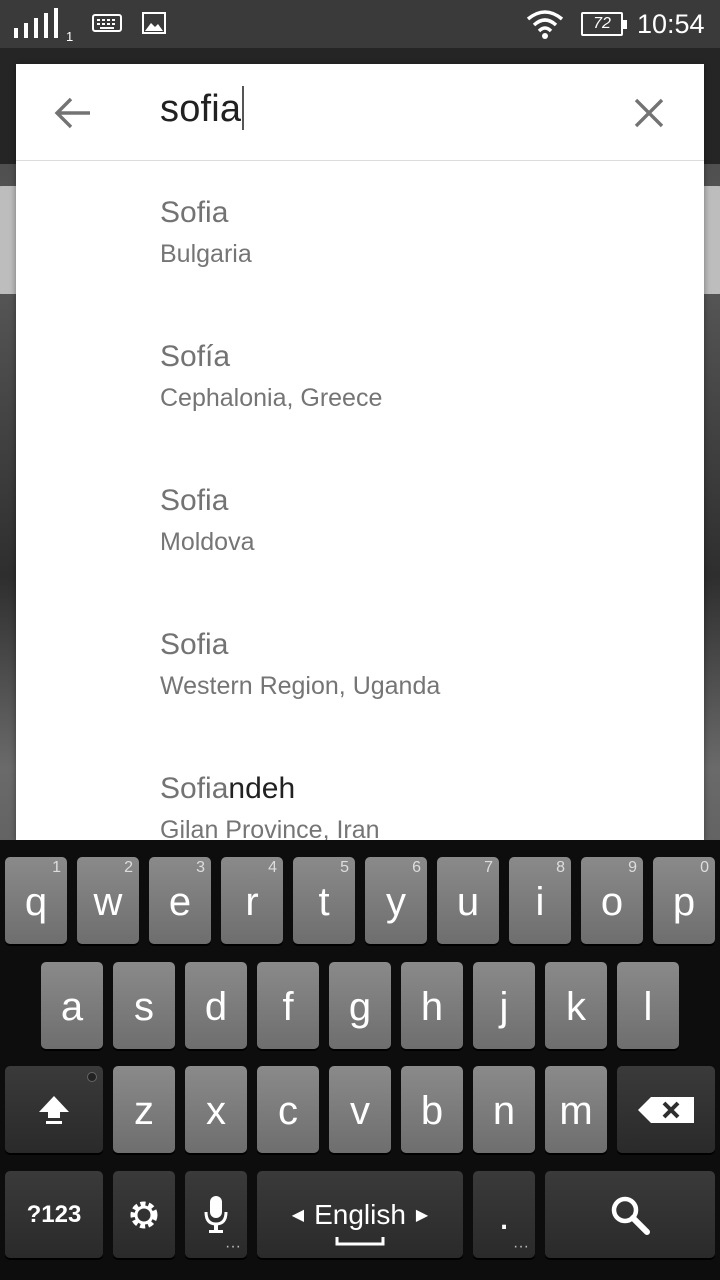 The width and height of the screenshot is (720, 1280). I want to click on key-i: 8i, so click(540, 900).